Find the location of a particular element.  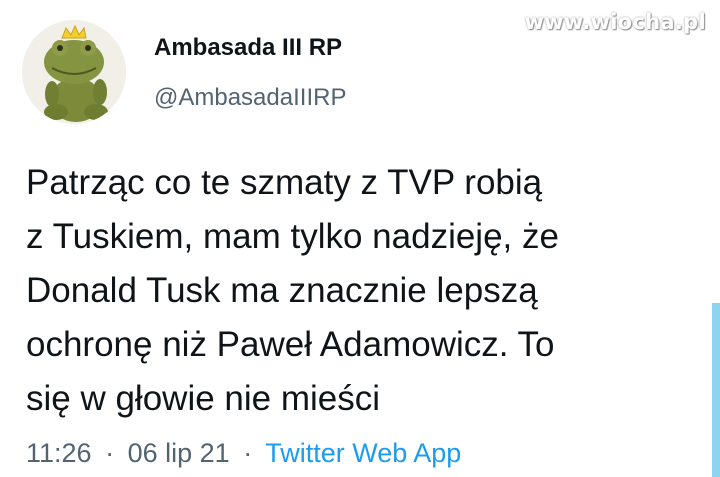

watermark-text: www.wiocha.pl is located at coordinates (615, 22).